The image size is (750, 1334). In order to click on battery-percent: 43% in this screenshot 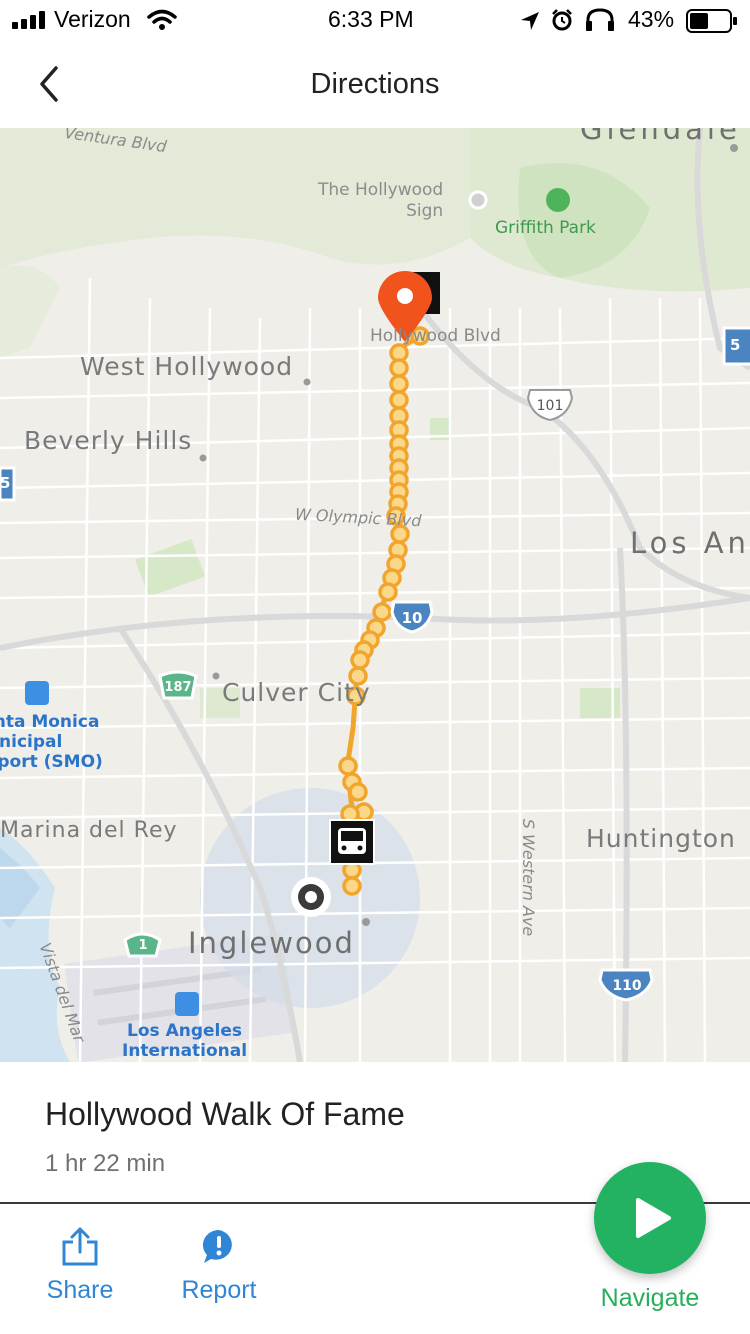, I will do `click(651, 19)`.